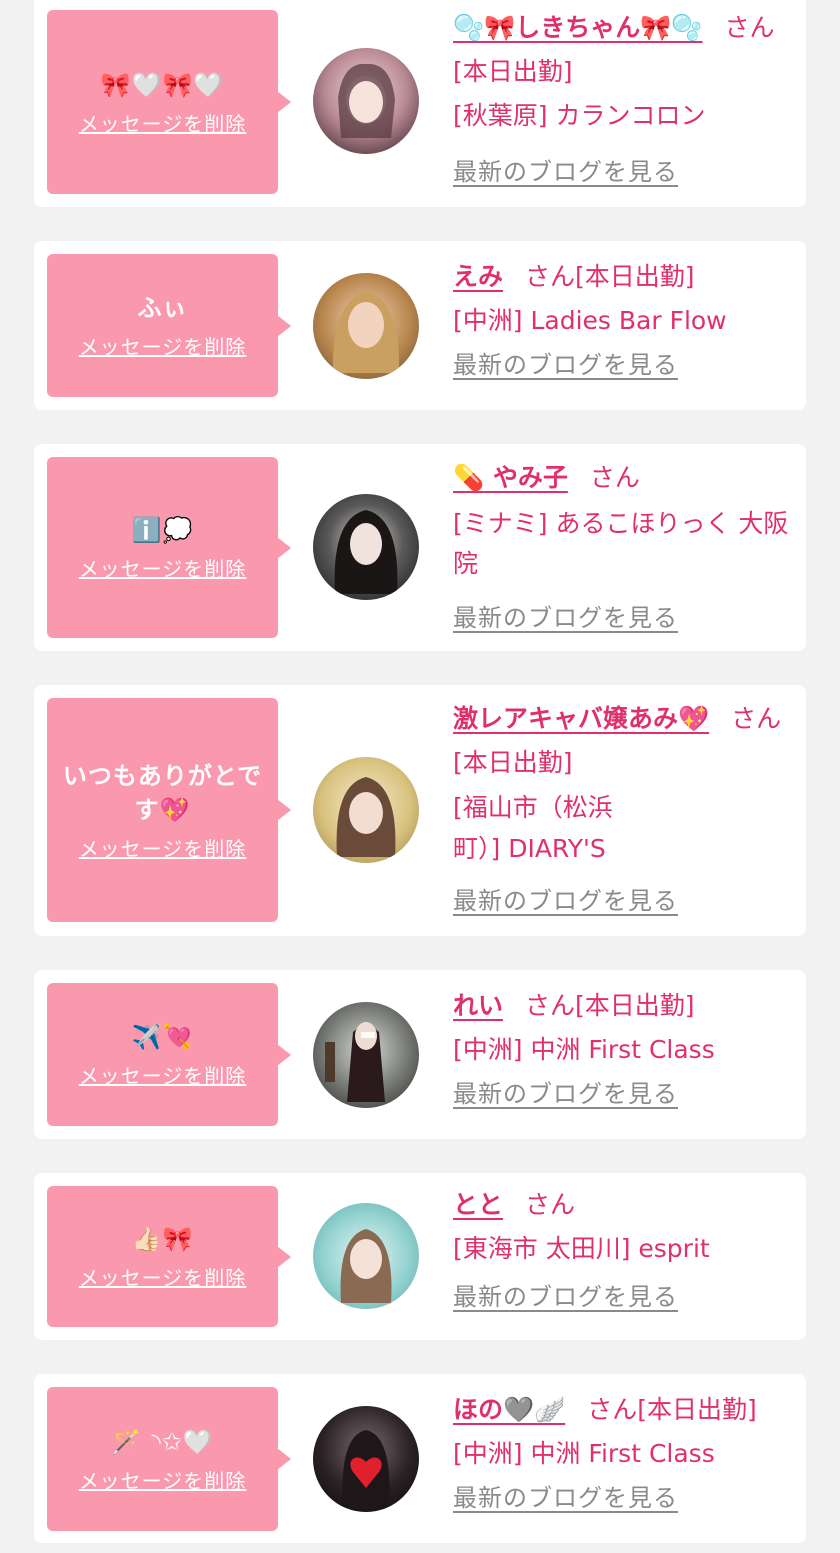  I want to click on cast-name-link: とと, so click(478, 1204).